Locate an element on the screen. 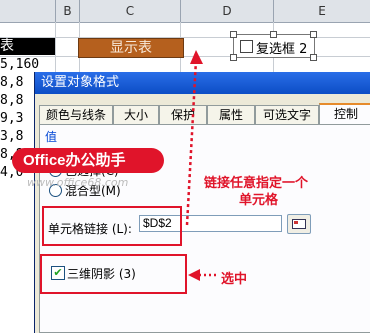 This screenshot has height=333, width=370. tab-protection: 保护 is located at coordinates (183, 114).